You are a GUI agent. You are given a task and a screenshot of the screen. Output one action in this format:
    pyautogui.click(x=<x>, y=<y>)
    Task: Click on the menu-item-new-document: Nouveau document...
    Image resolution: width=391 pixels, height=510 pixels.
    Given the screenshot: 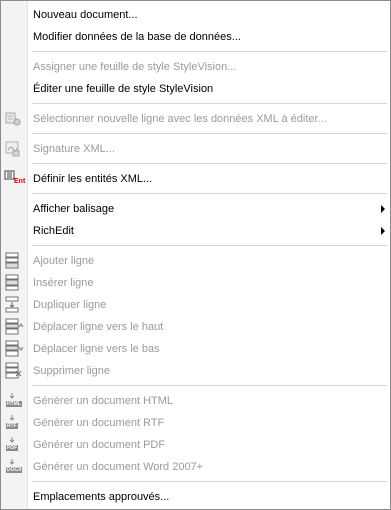 What is the action you would take?
    pyautogui.click(x=195, y=15)
    